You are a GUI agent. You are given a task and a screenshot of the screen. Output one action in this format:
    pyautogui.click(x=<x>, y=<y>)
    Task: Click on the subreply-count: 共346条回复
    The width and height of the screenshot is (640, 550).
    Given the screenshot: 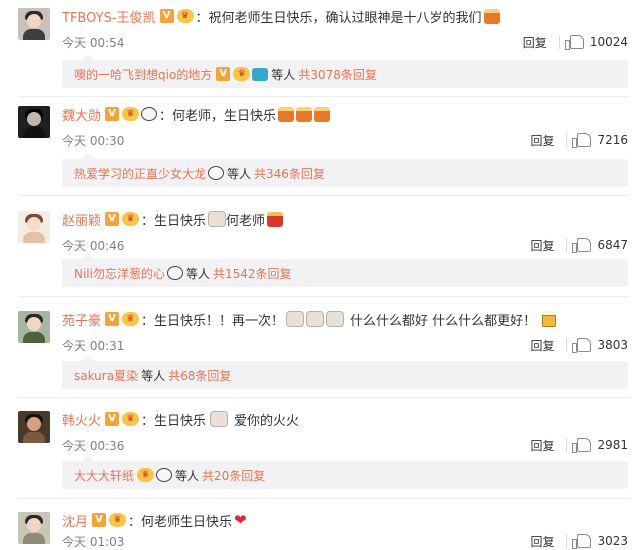 What is the action you would take?
    pyautogui.click(x=289, y=173)
    